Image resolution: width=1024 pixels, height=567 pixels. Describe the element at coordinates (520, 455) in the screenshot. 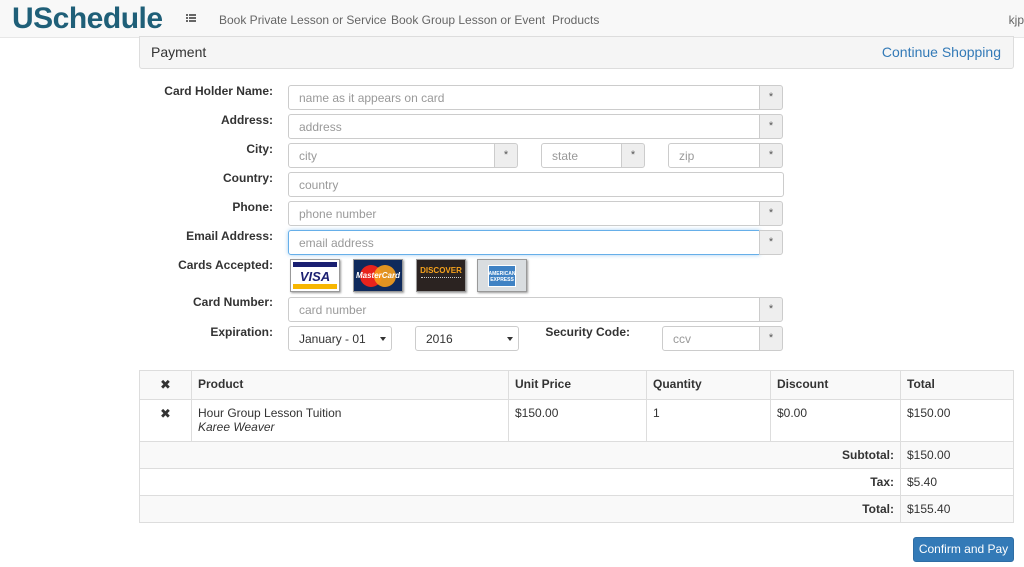

I see `subtotal-label: Subtotal:` at that location.